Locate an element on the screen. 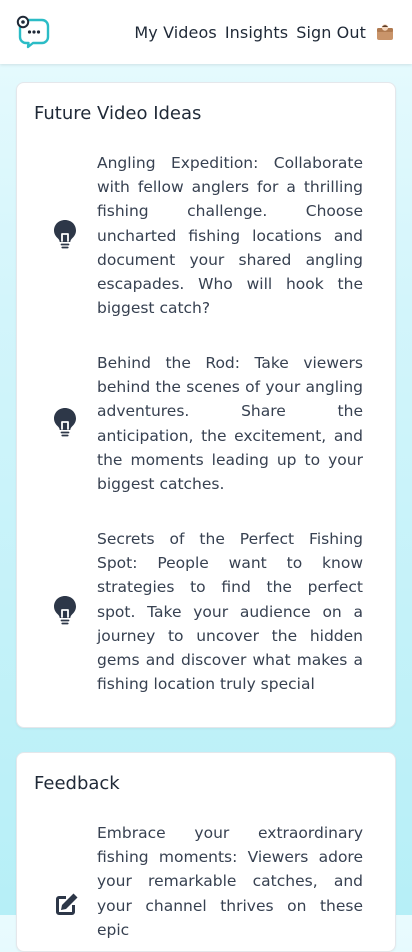 Image resolution: width=412 pixels, height=952 pixels. top-navbar: My Videos Insights Sign Out is located at coordinates (206, 32).